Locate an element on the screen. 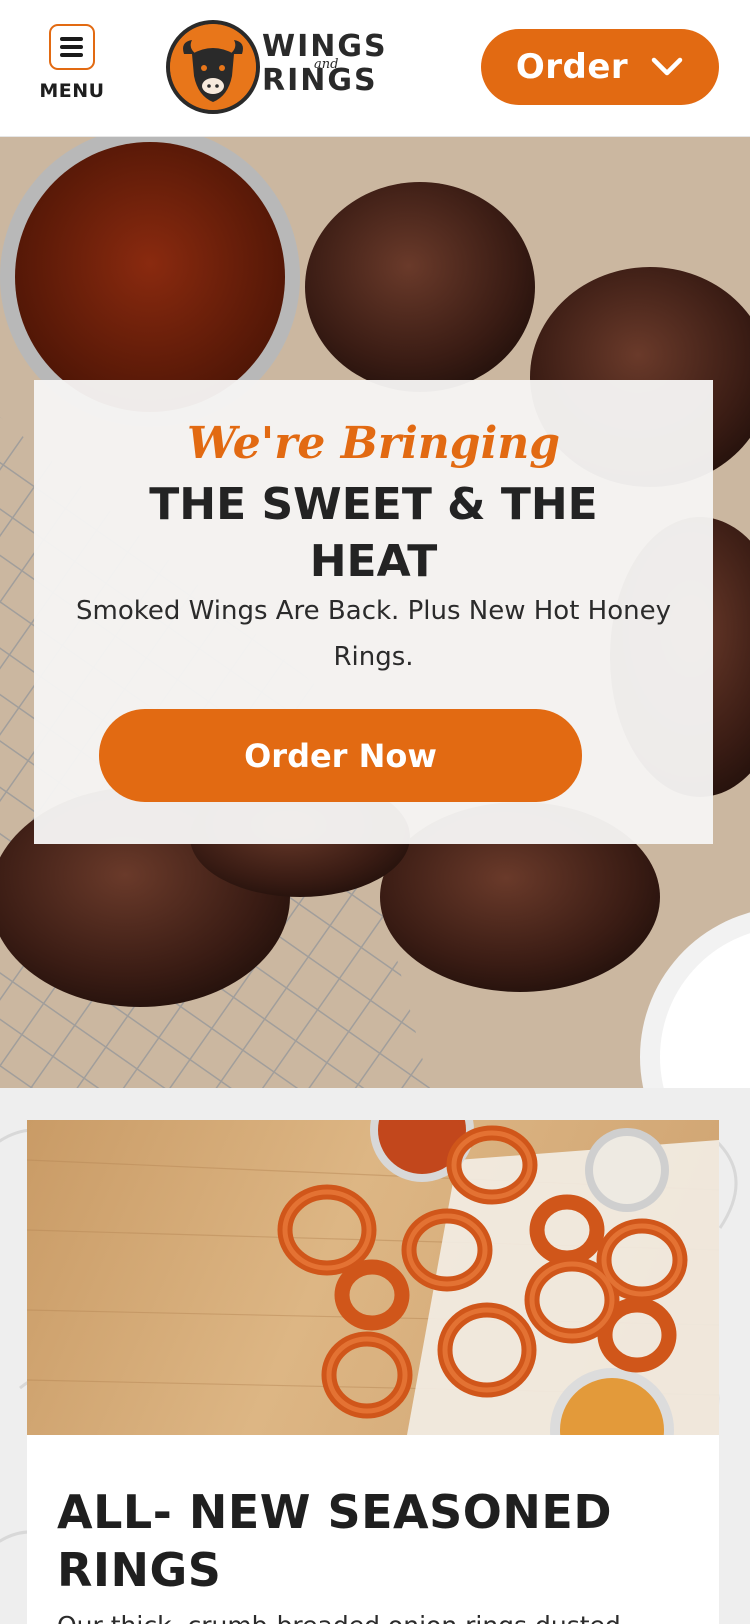  hero-script-heading: We're Bringing is located at coordinates (373, 443).